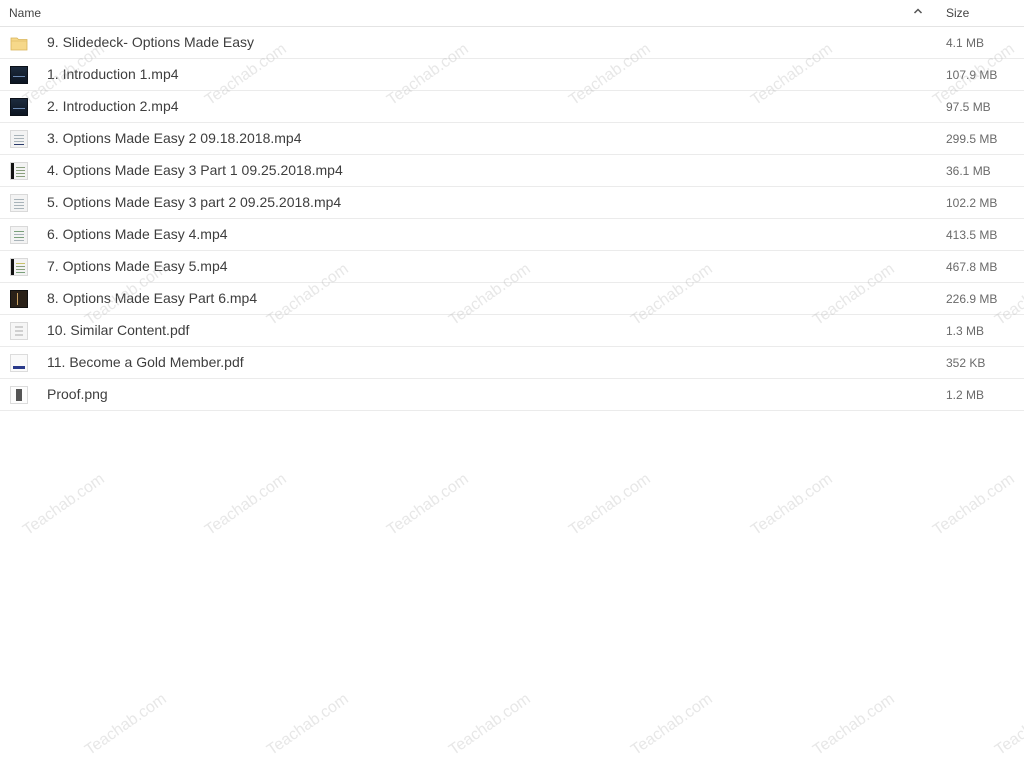 This screenshot has width=1024, height=768. Describe the element at coordinates (512, 43) in the screenshot. I see `file-row: 9. Slidedeck- Options Made Easy 4.1 MB` at that location.